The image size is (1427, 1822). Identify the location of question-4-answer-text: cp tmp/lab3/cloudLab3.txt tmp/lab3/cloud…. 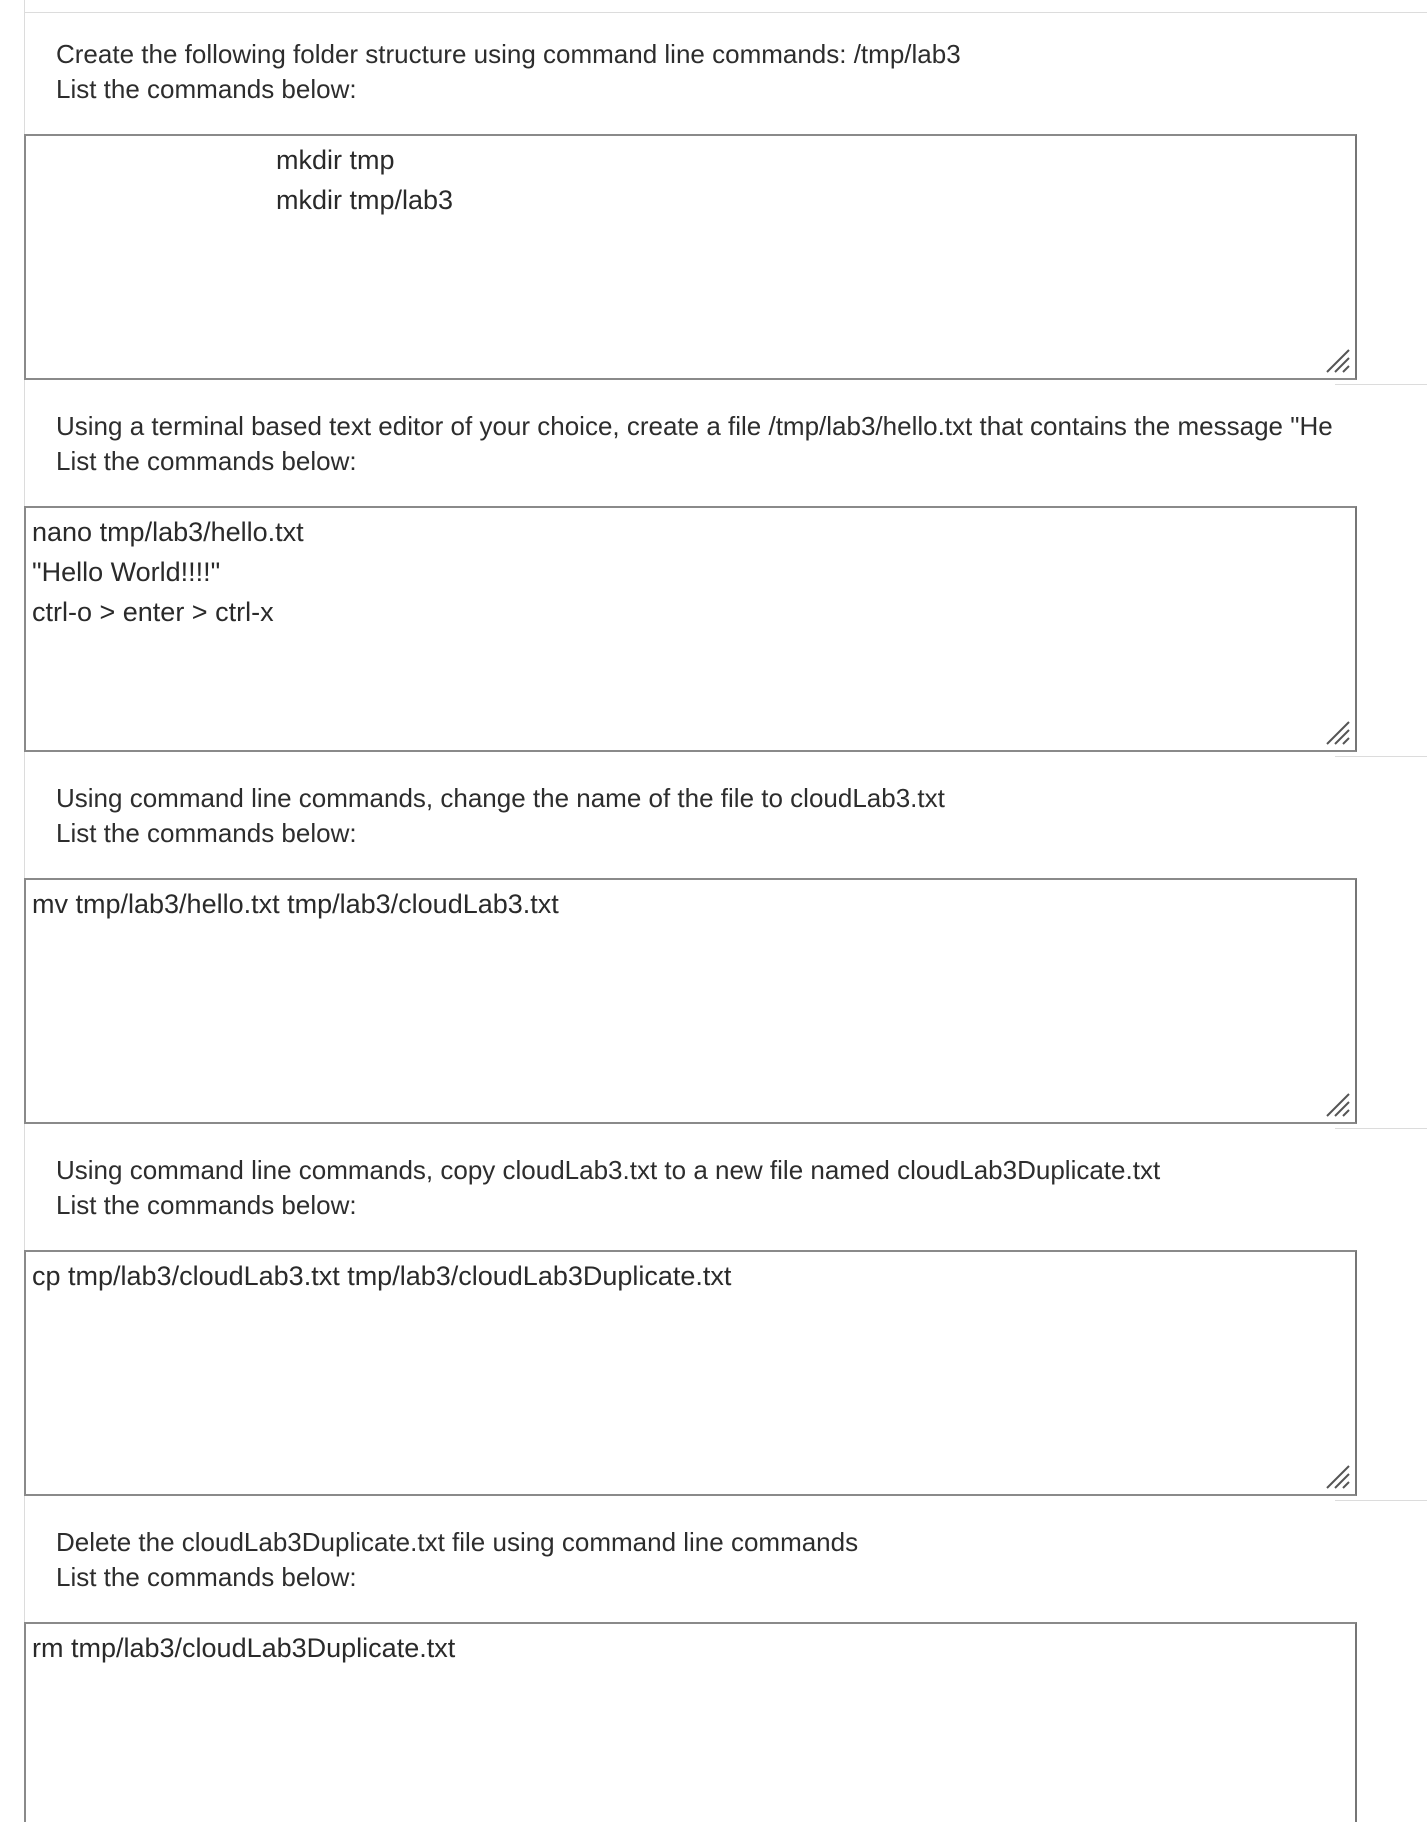
(381, 1276).